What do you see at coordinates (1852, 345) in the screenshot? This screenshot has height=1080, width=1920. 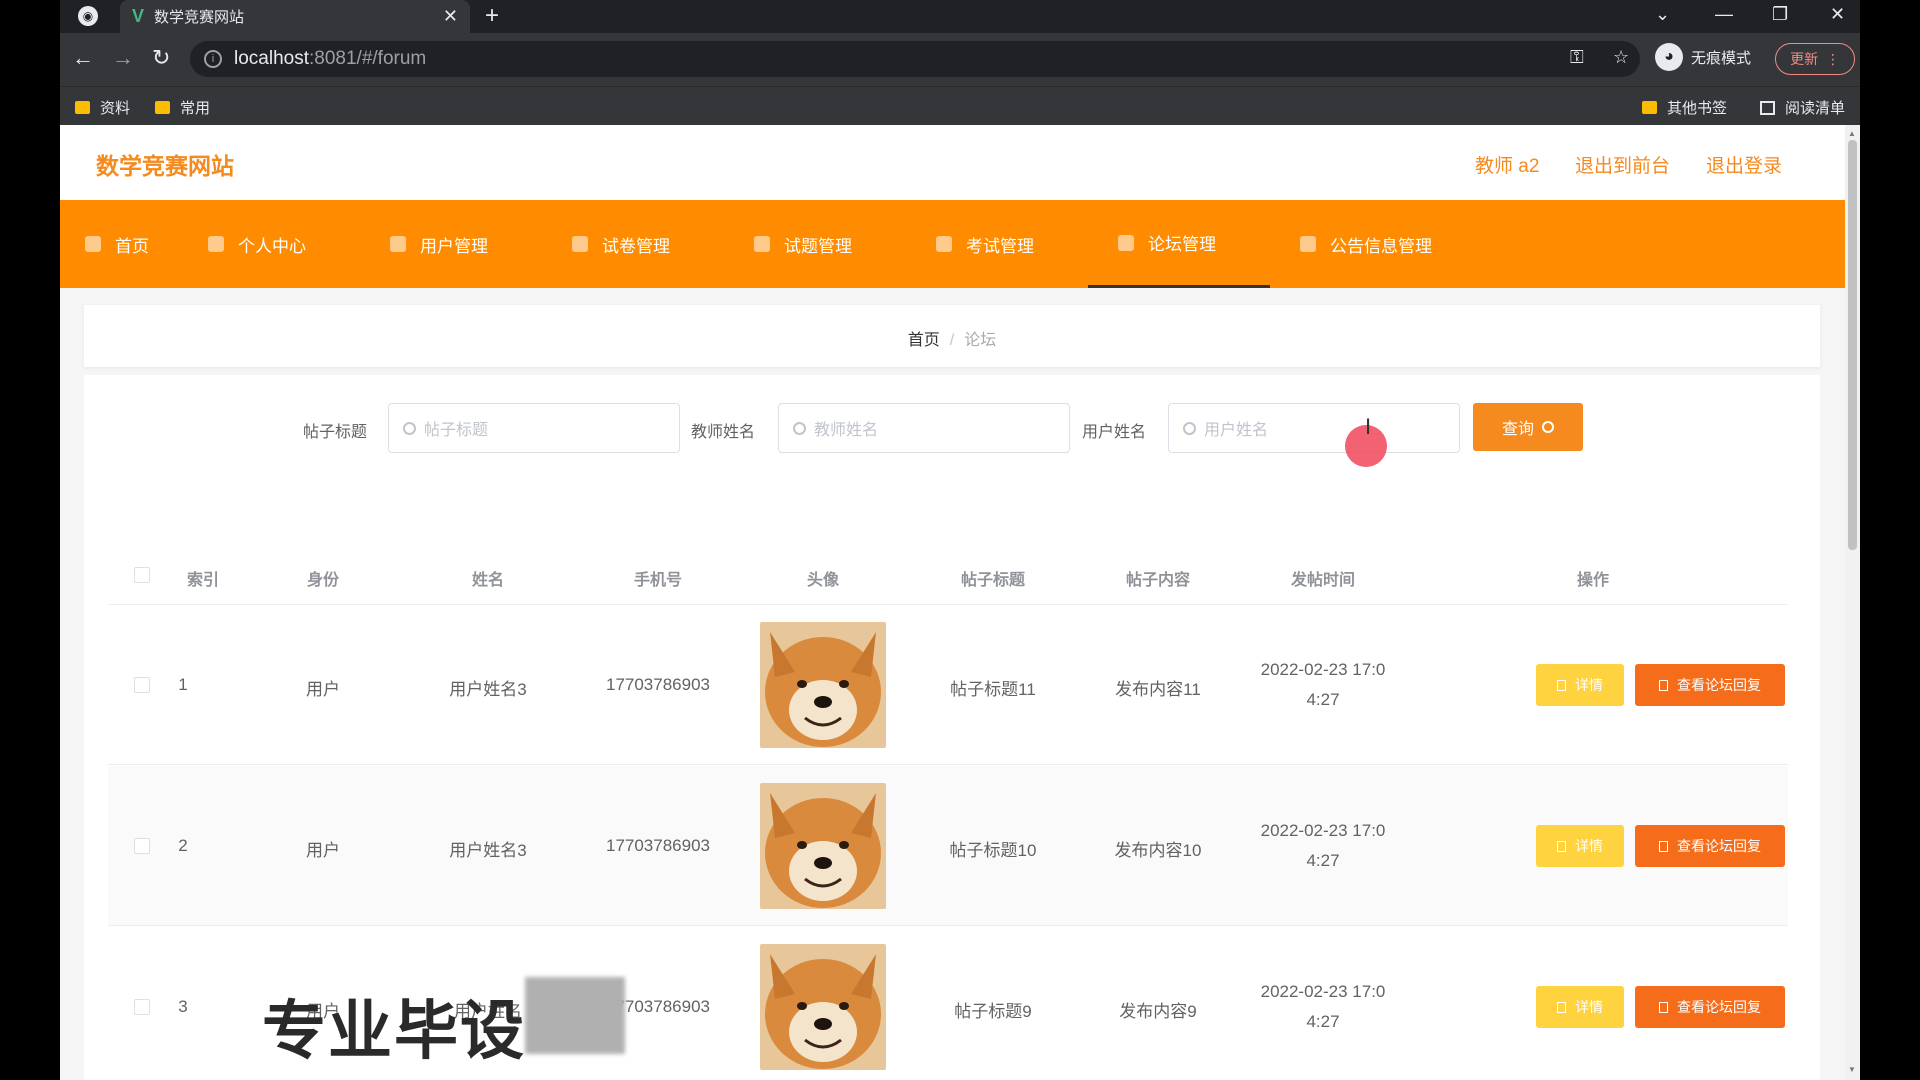 I see `scrollbar-thumb` at bounding box center [1852, 345].